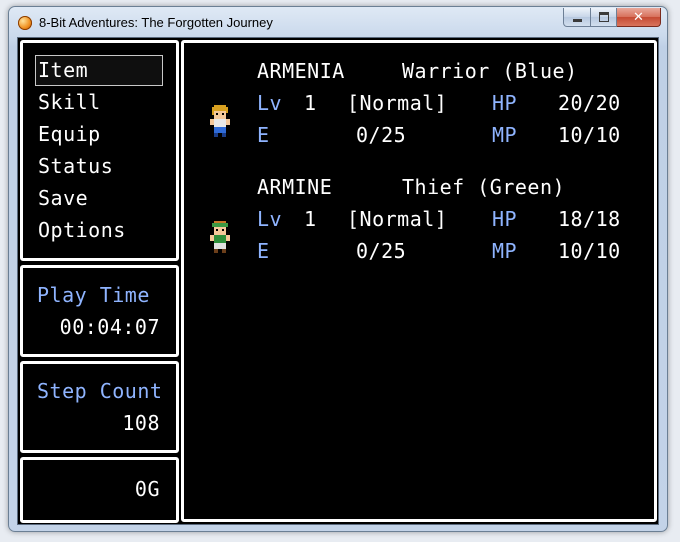 This screenshot has height=542, width=680. Describe the element at coordinates (99, 150) in the screenshot. I see `command-menu: Item Skill Equip Status Save Options` at that location.